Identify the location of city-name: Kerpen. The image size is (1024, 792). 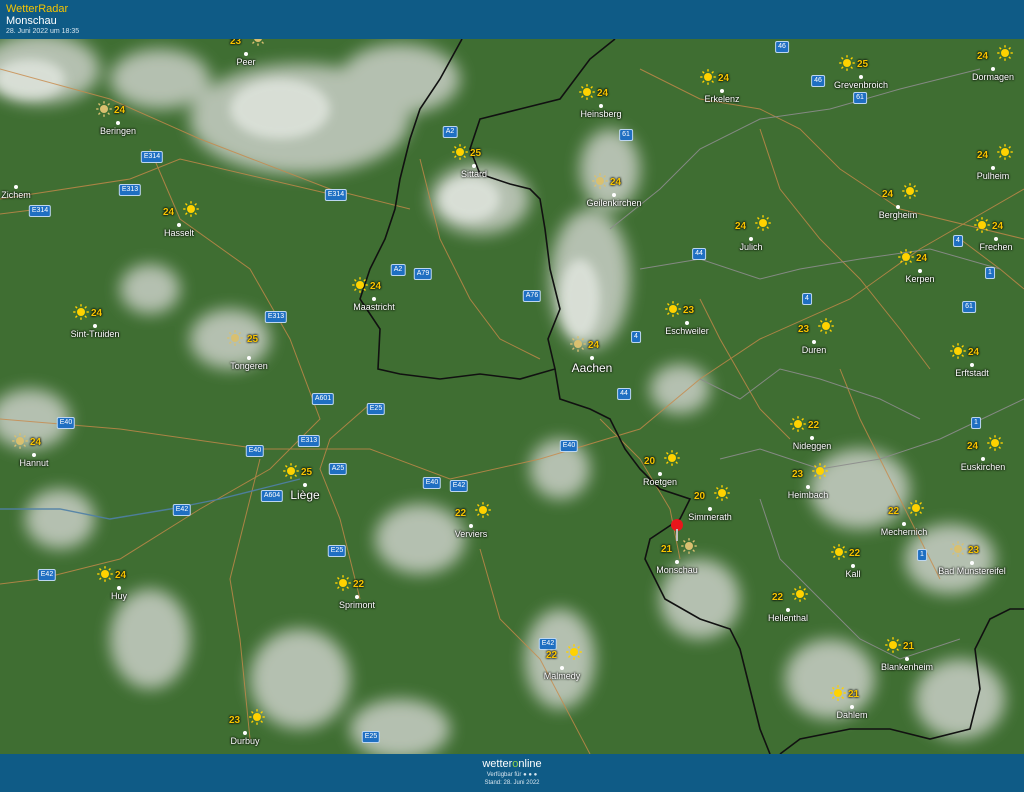
(920, 279).